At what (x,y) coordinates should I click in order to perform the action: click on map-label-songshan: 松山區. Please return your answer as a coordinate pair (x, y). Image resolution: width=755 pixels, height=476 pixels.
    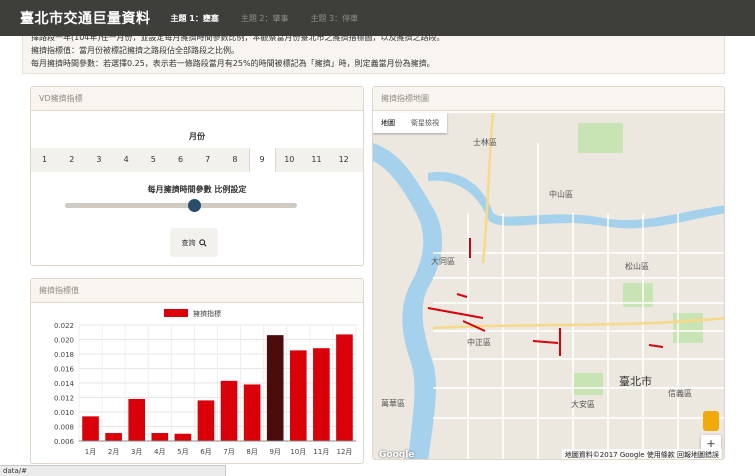
    Looking at the image, I should click on (637, 266).